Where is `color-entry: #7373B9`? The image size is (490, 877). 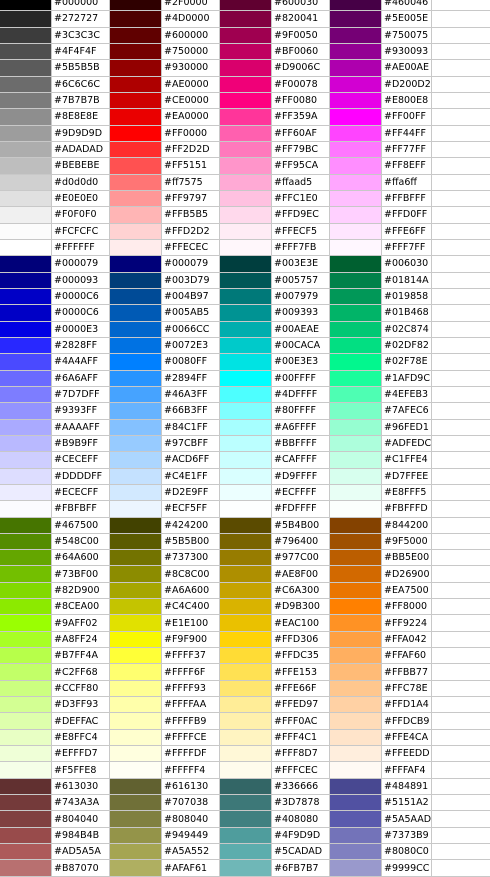
color-entry: #7373B9 is located at coordinates (381, 835).